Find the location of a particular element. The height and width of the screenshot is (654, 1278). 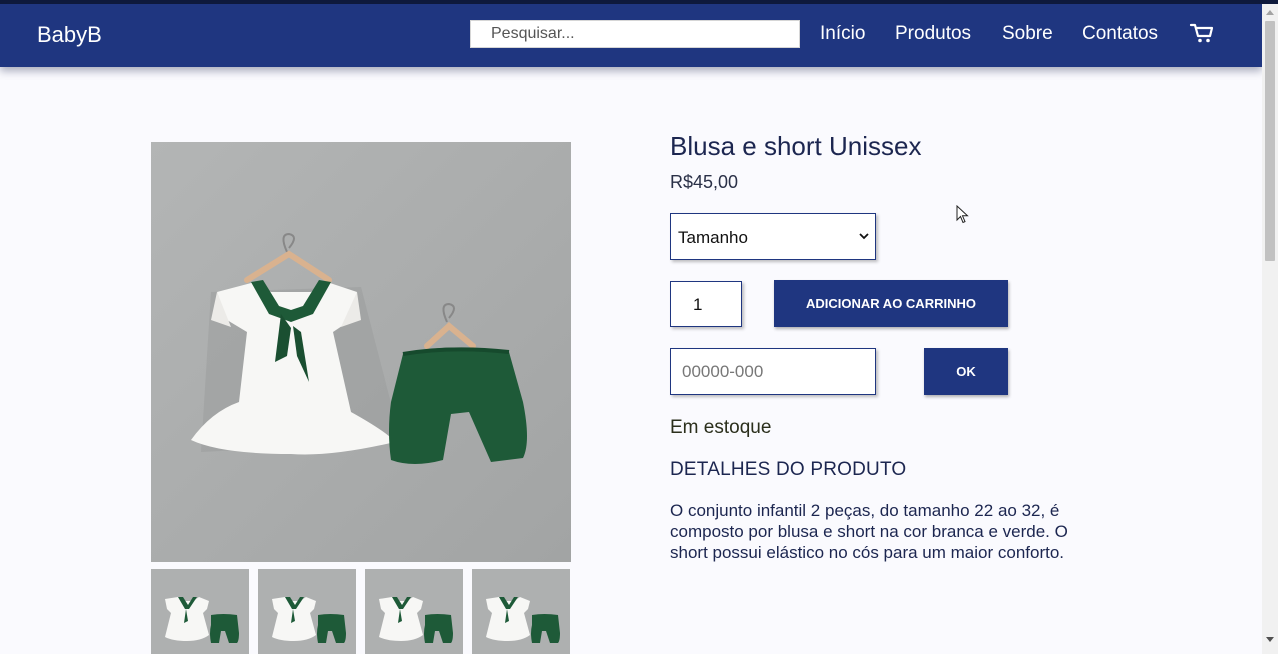

cep-ok-button: OK is located at coordinates (966, 371).